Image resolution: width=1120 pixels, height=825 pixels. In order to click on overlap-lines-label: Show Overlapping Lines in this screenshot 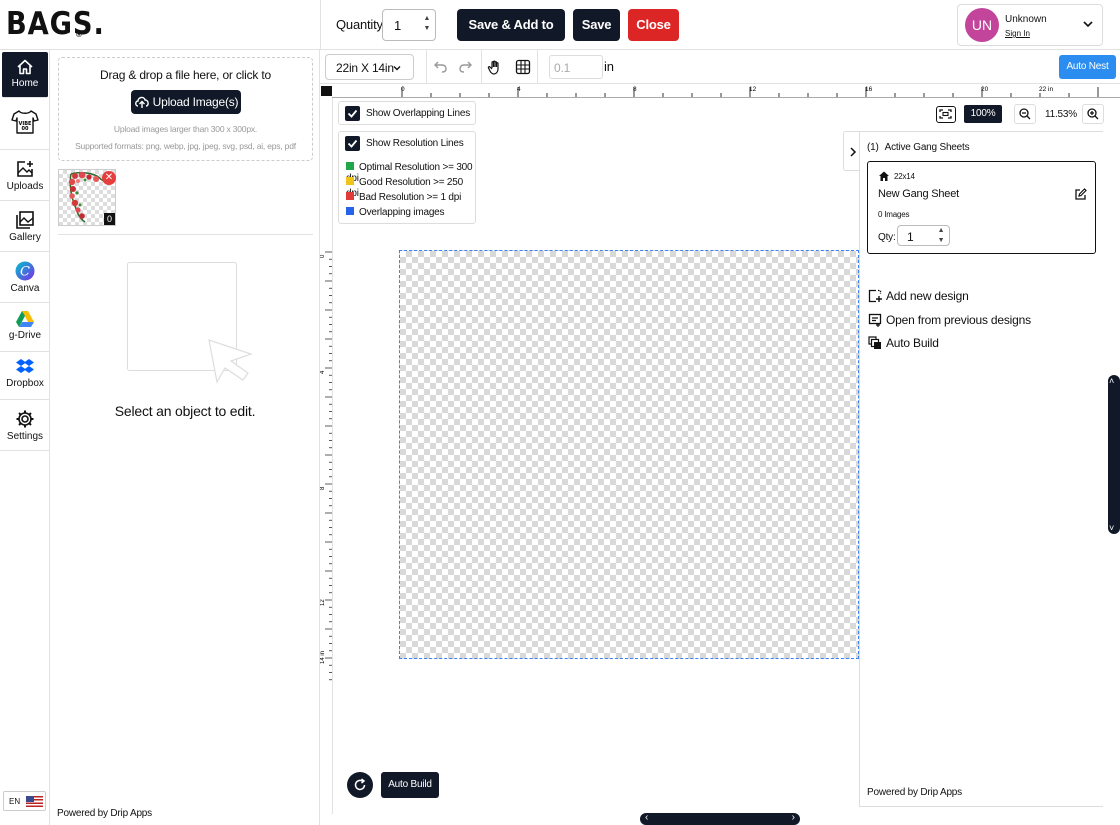, I will do `click(418, 113)`.